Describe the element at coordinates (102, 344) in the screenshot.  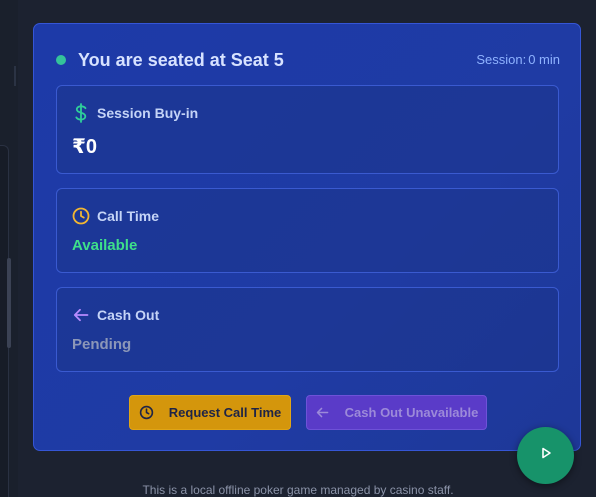
I see `cash-out-value: Pending` at that location.